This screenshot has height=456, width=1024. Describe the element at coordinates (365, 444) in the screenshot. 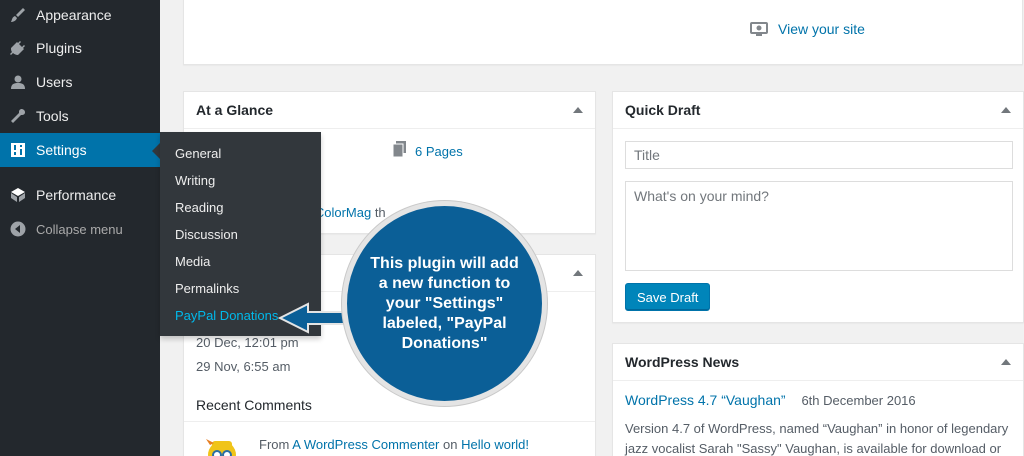

I see `comment-author-link: A WordPress Commenter` at that location.